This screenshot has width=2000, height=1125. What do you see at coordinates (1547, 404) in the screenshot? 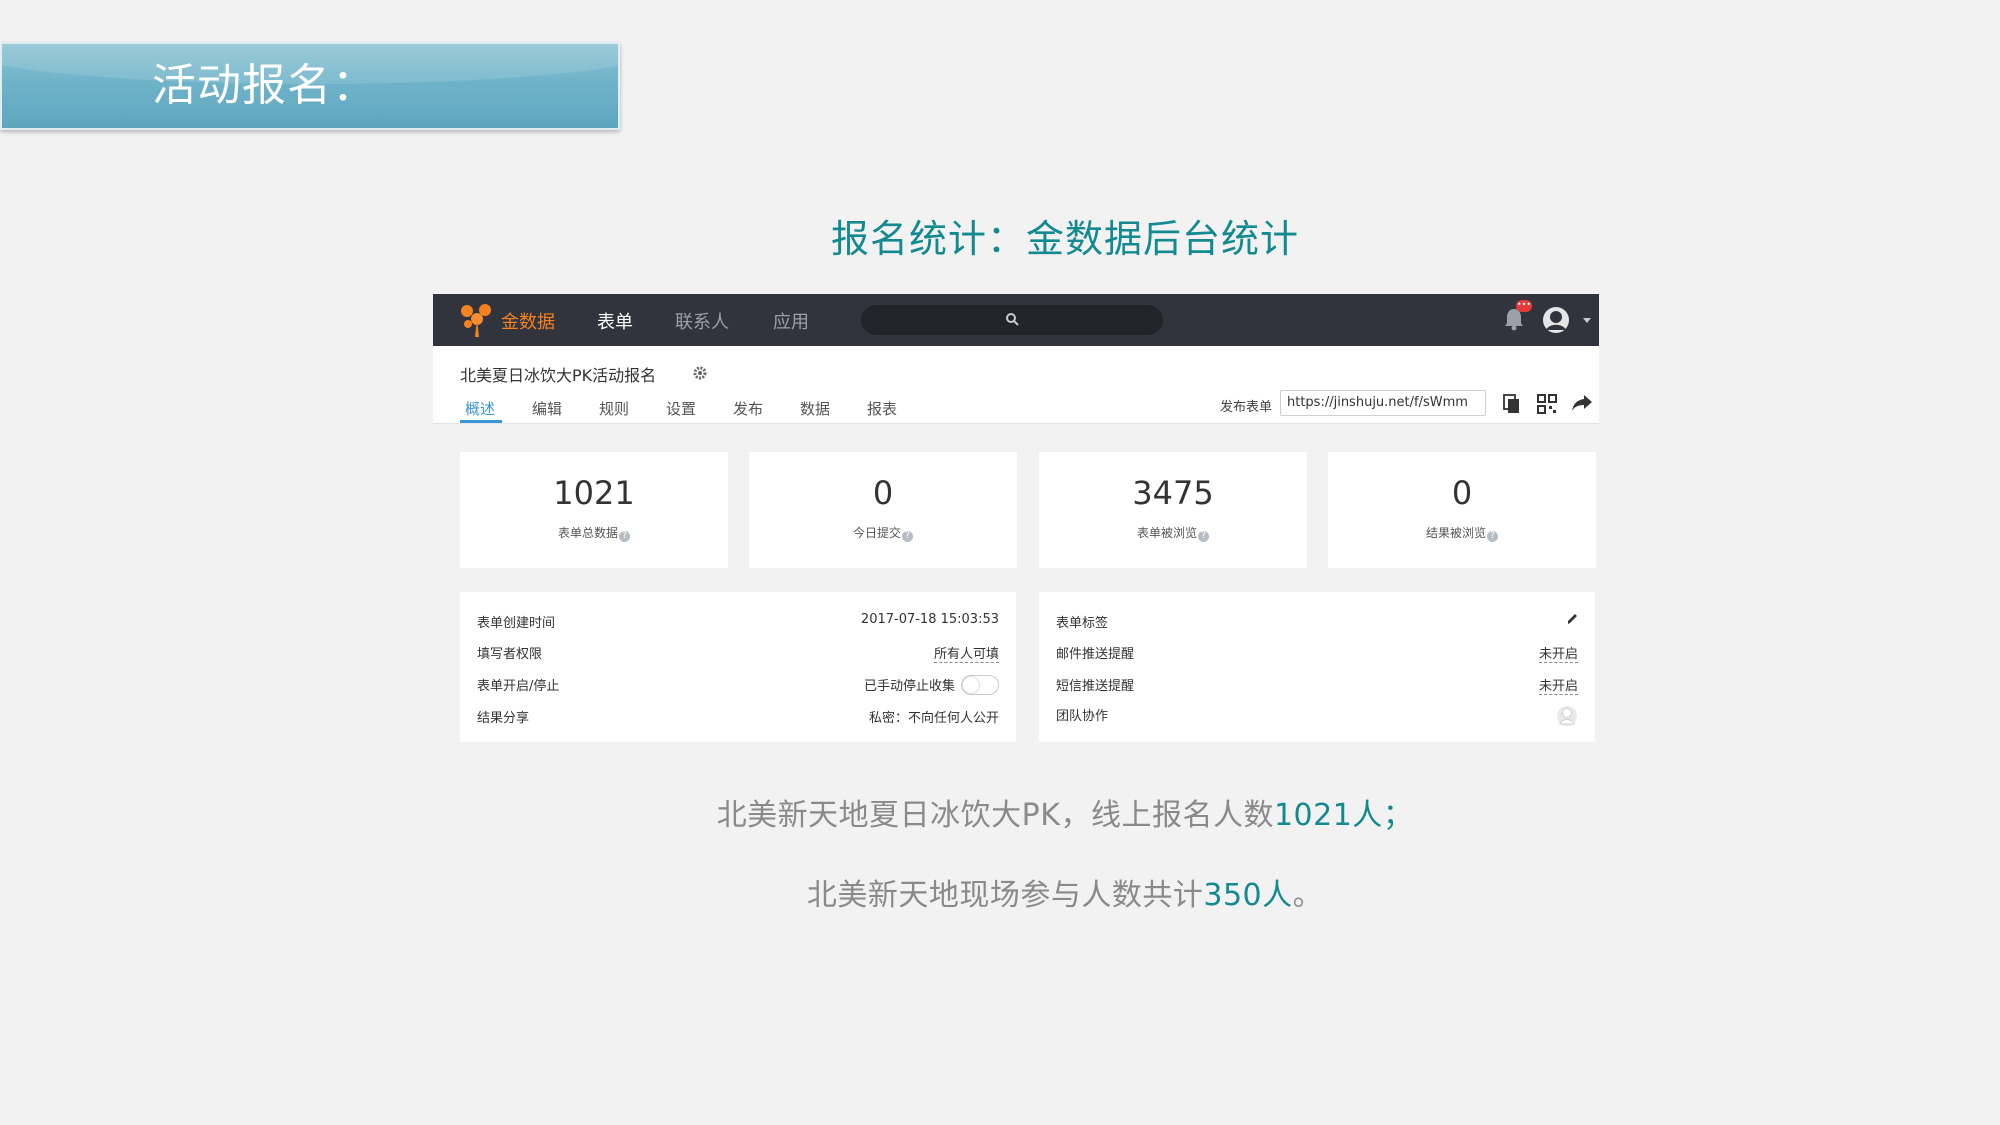
I see `qr-code-icon` at bounding box center [1547, 404].